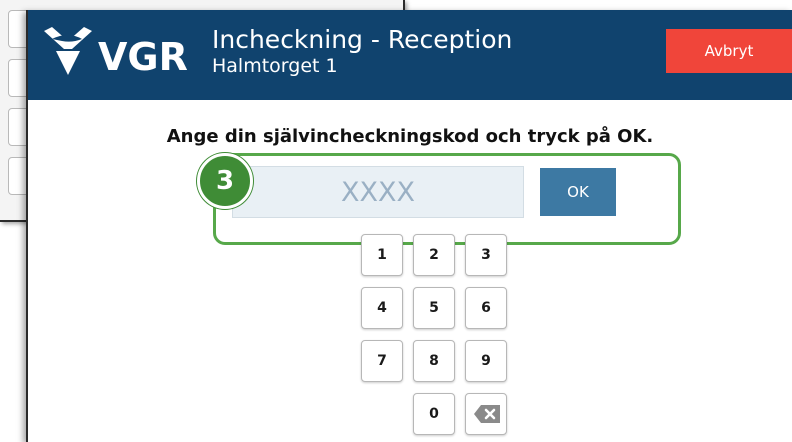  What do you see at coordinates (378, 192) in the screenshot?
I see `checkin-code-input` at bounding box center [378, 192].